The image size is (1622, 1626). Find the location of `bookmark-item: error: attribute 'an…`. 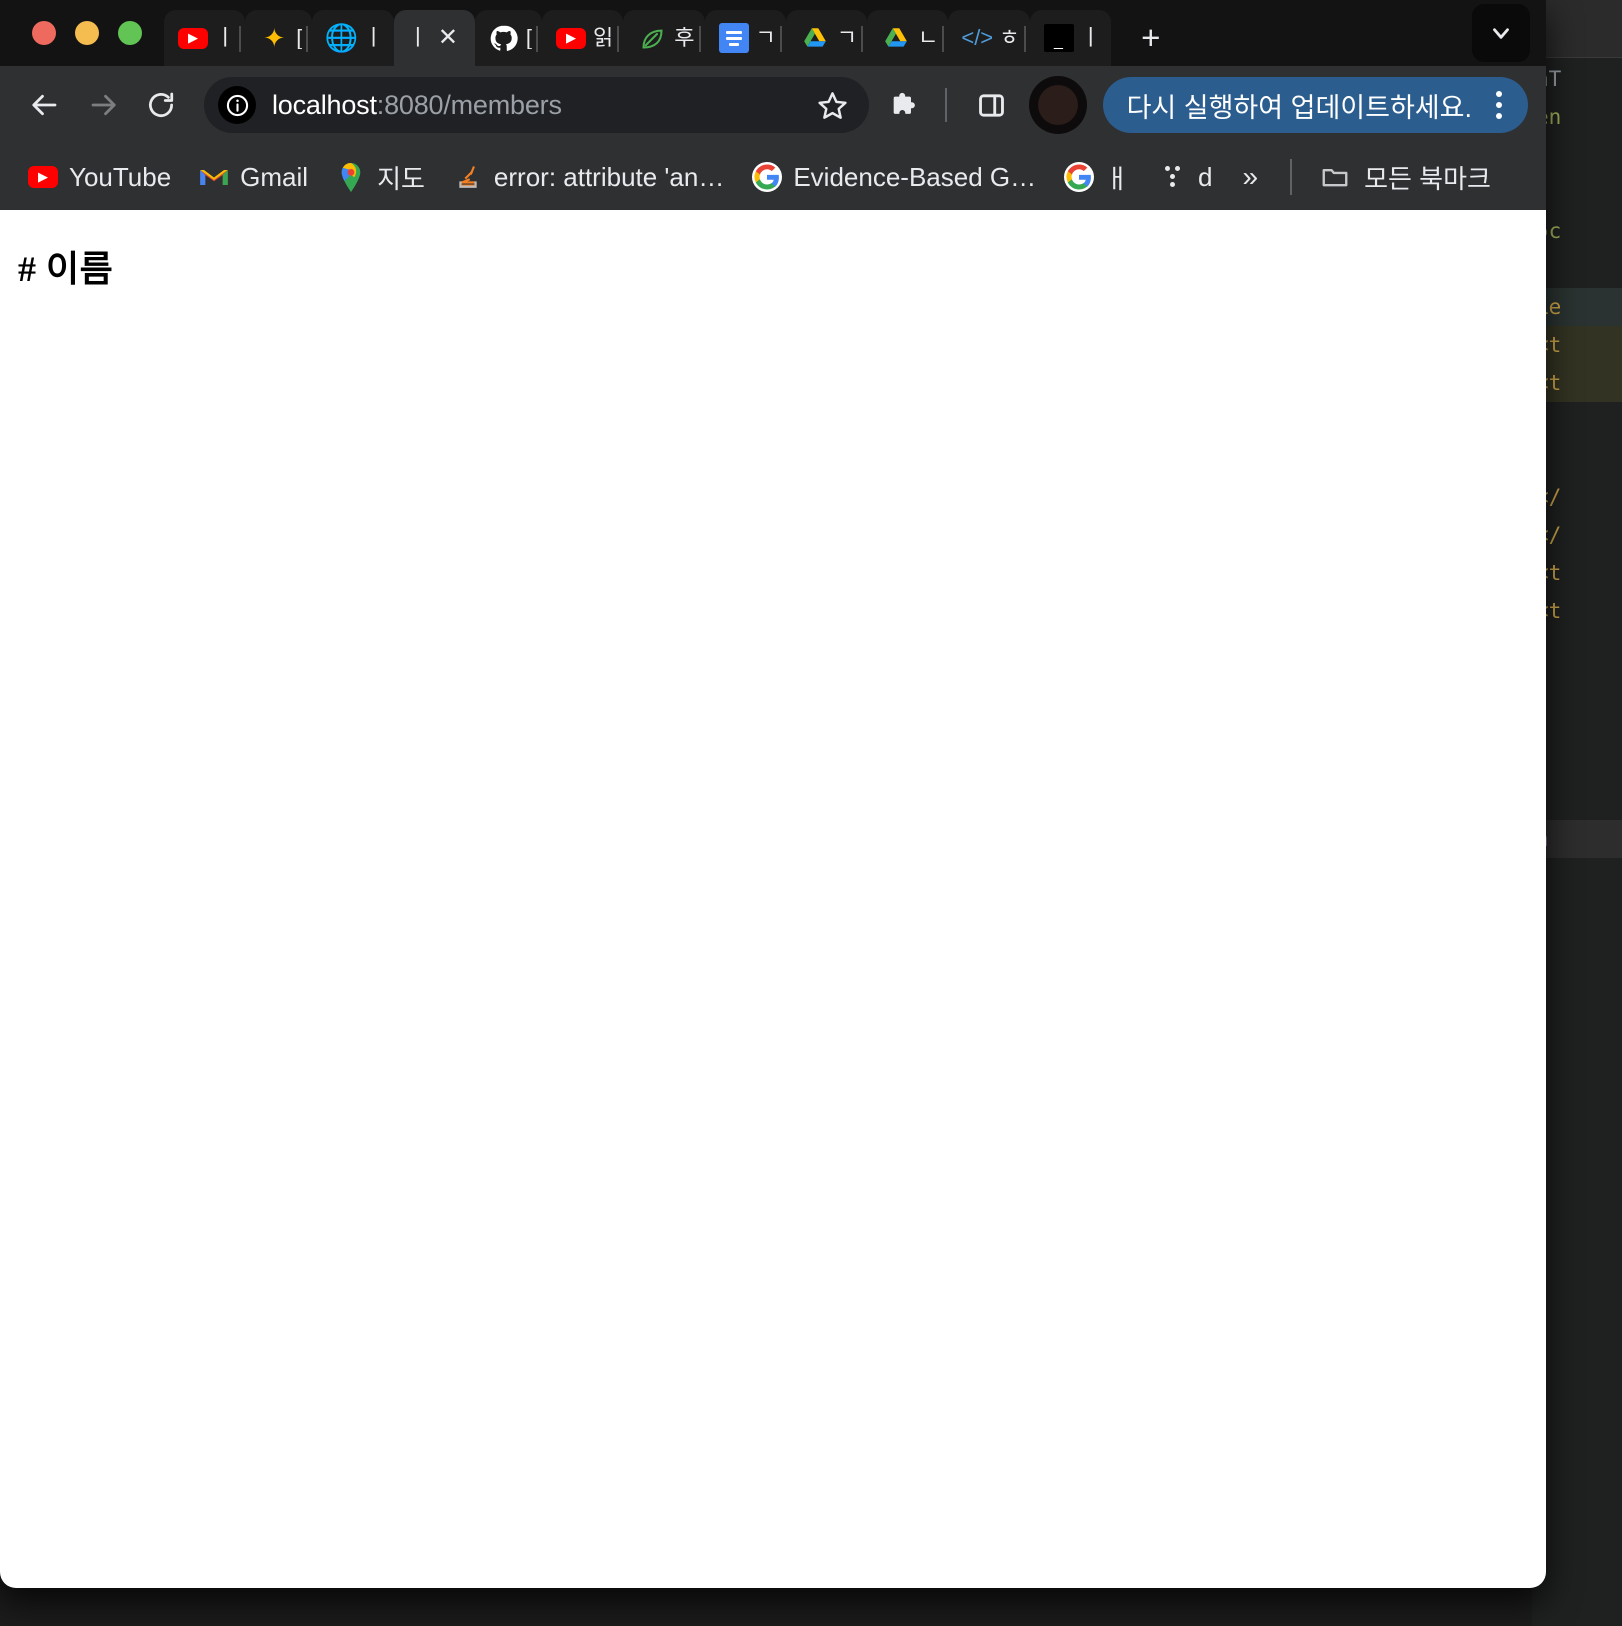

bookmark-item: error: attribute 'an… is located at coordinates (588, 177).